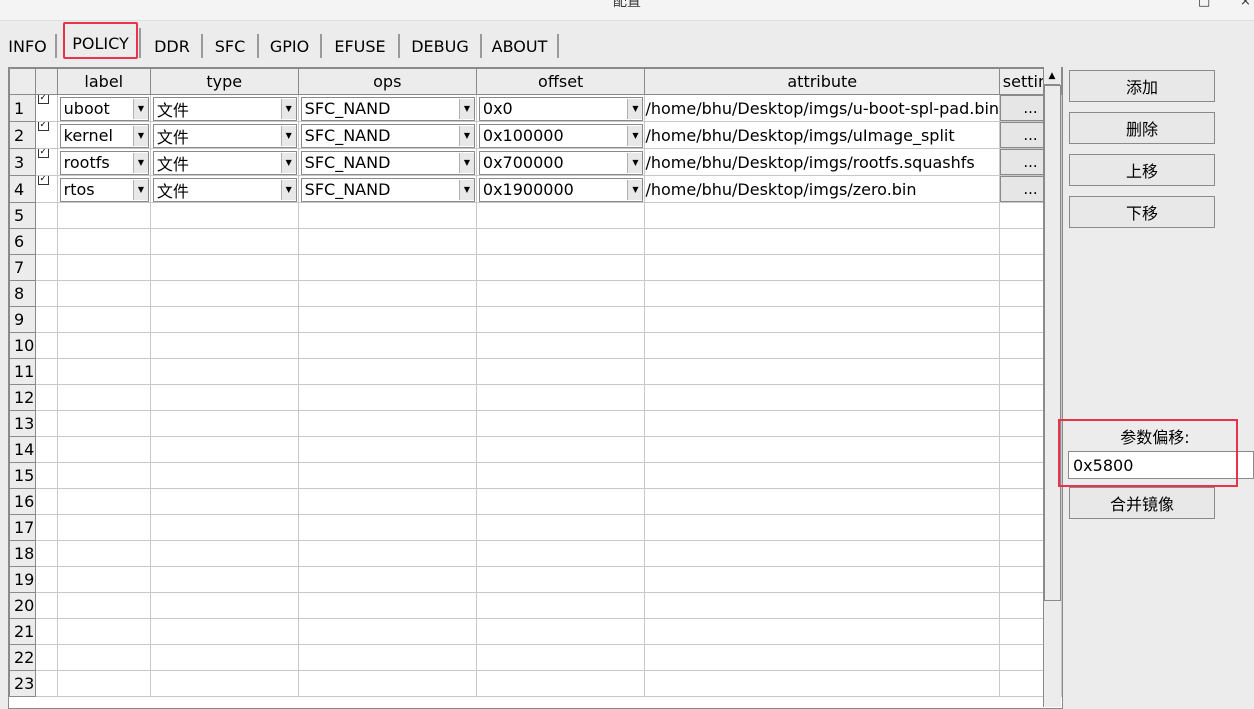 This screenshot has height=709, width=1254. What do you see at coordinates (22, 135) in the screenshot?
I see `row-number: 2` at bounding box center [22, 135].